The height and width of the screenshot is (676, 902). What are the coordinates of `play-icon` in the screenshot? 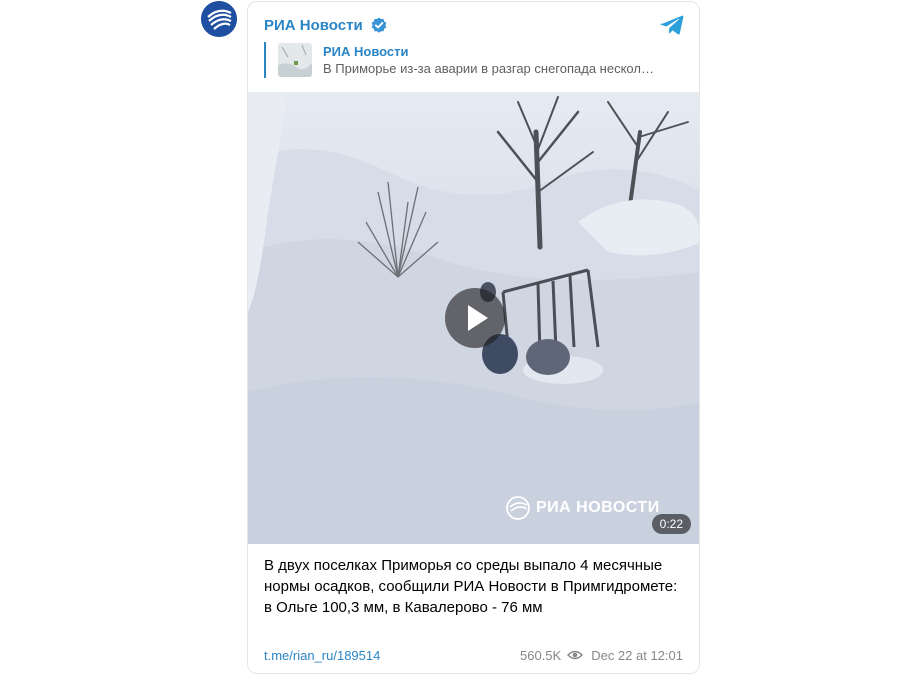 It's located at (478, 318).